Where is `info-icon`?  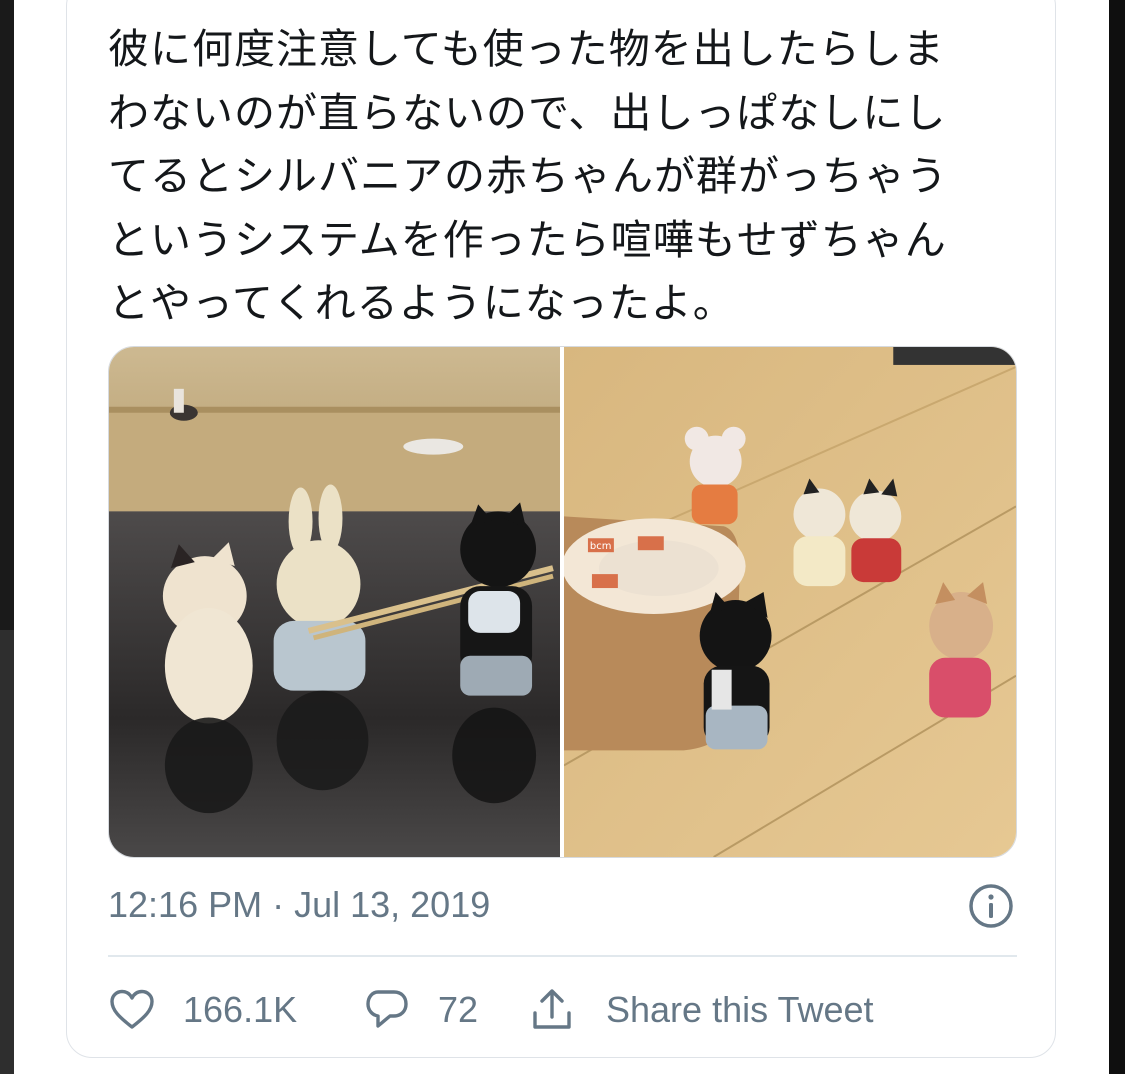 info-icon is located at coordinates (991, 906).